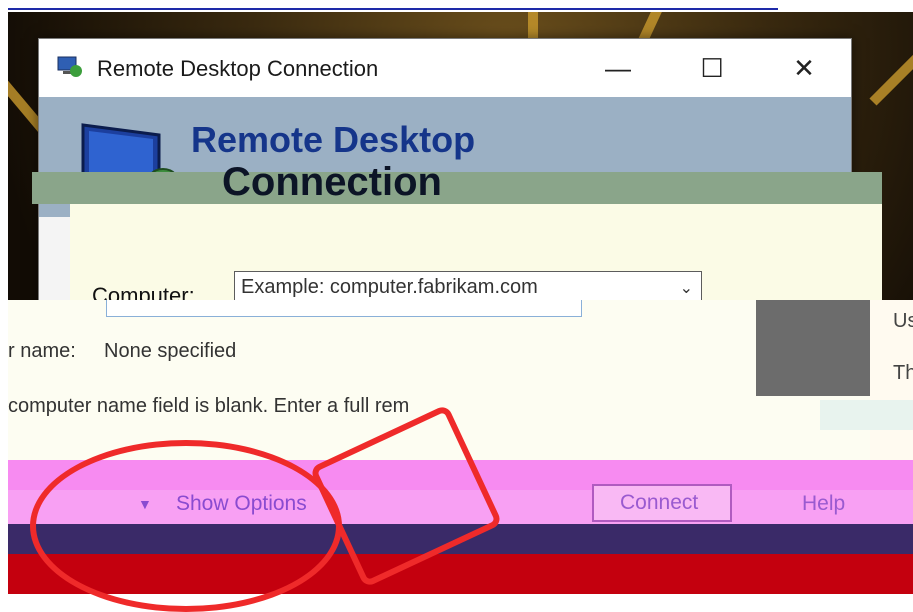 This screenshot has height=612, width=913. Describe the element at coordinates (145, 504) in the screenshot. I see `chevron-down-icon: ▼` at that location.